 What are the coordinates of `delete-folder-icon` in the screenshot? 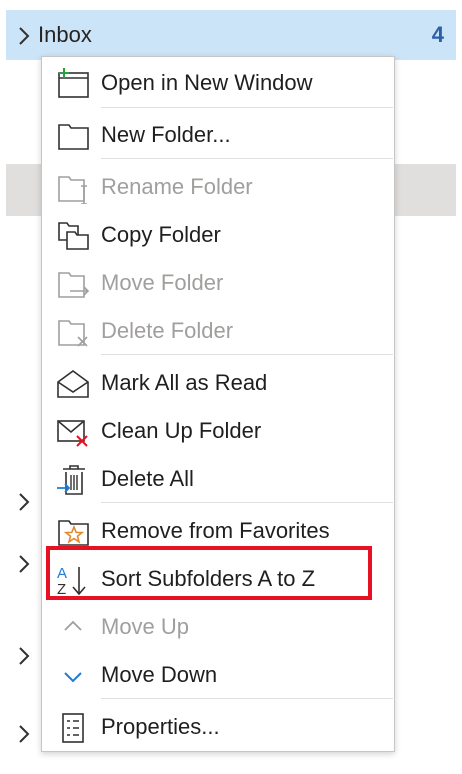 It's located at (73, 332).